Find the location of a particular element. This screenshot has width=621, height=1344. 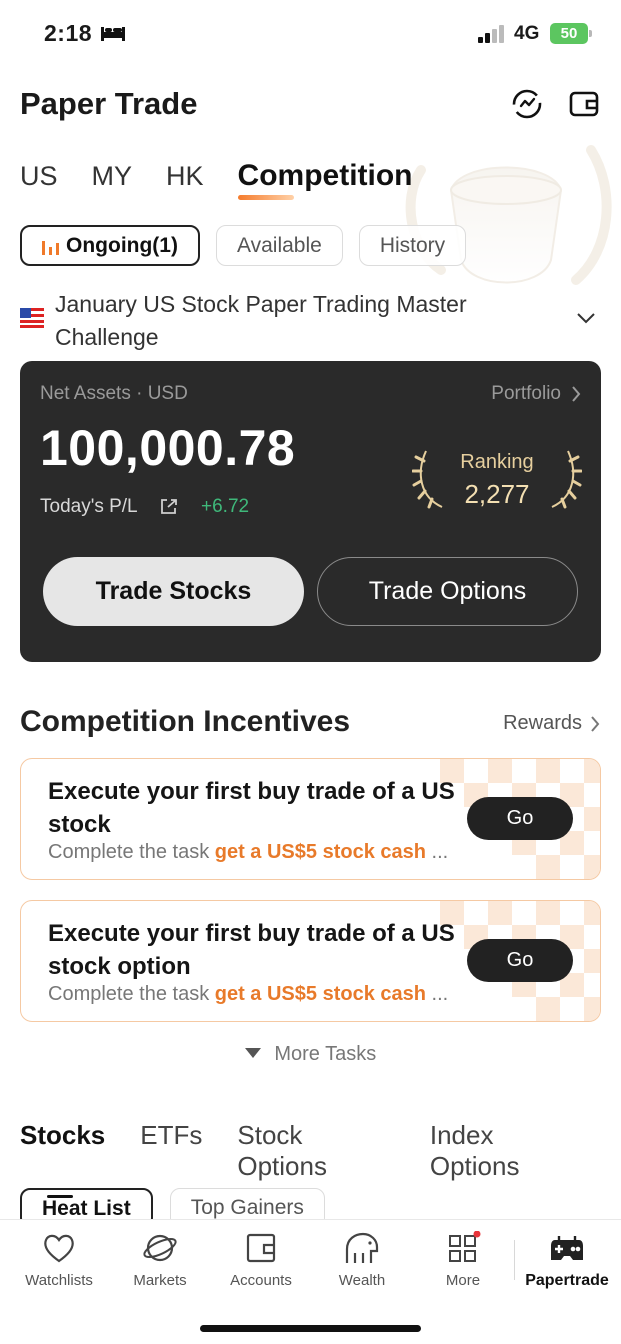

rewards-label: Rewards is located at coordinates (542, 723).